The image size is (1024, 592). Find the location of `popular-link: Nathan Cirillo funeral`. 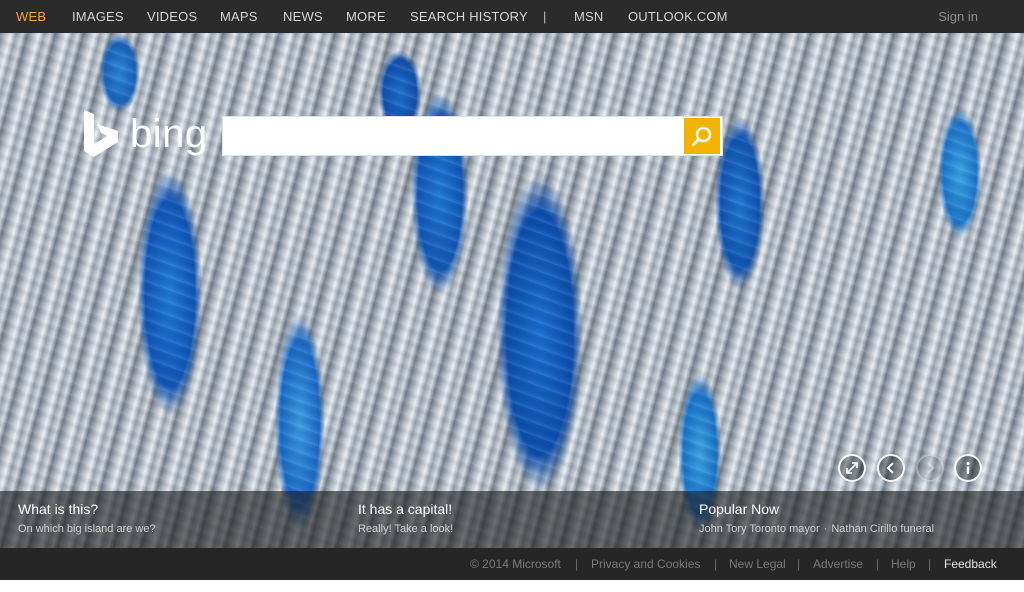

popular-link: Nathan Cirillo funeral is located at coordinates (882, 529).